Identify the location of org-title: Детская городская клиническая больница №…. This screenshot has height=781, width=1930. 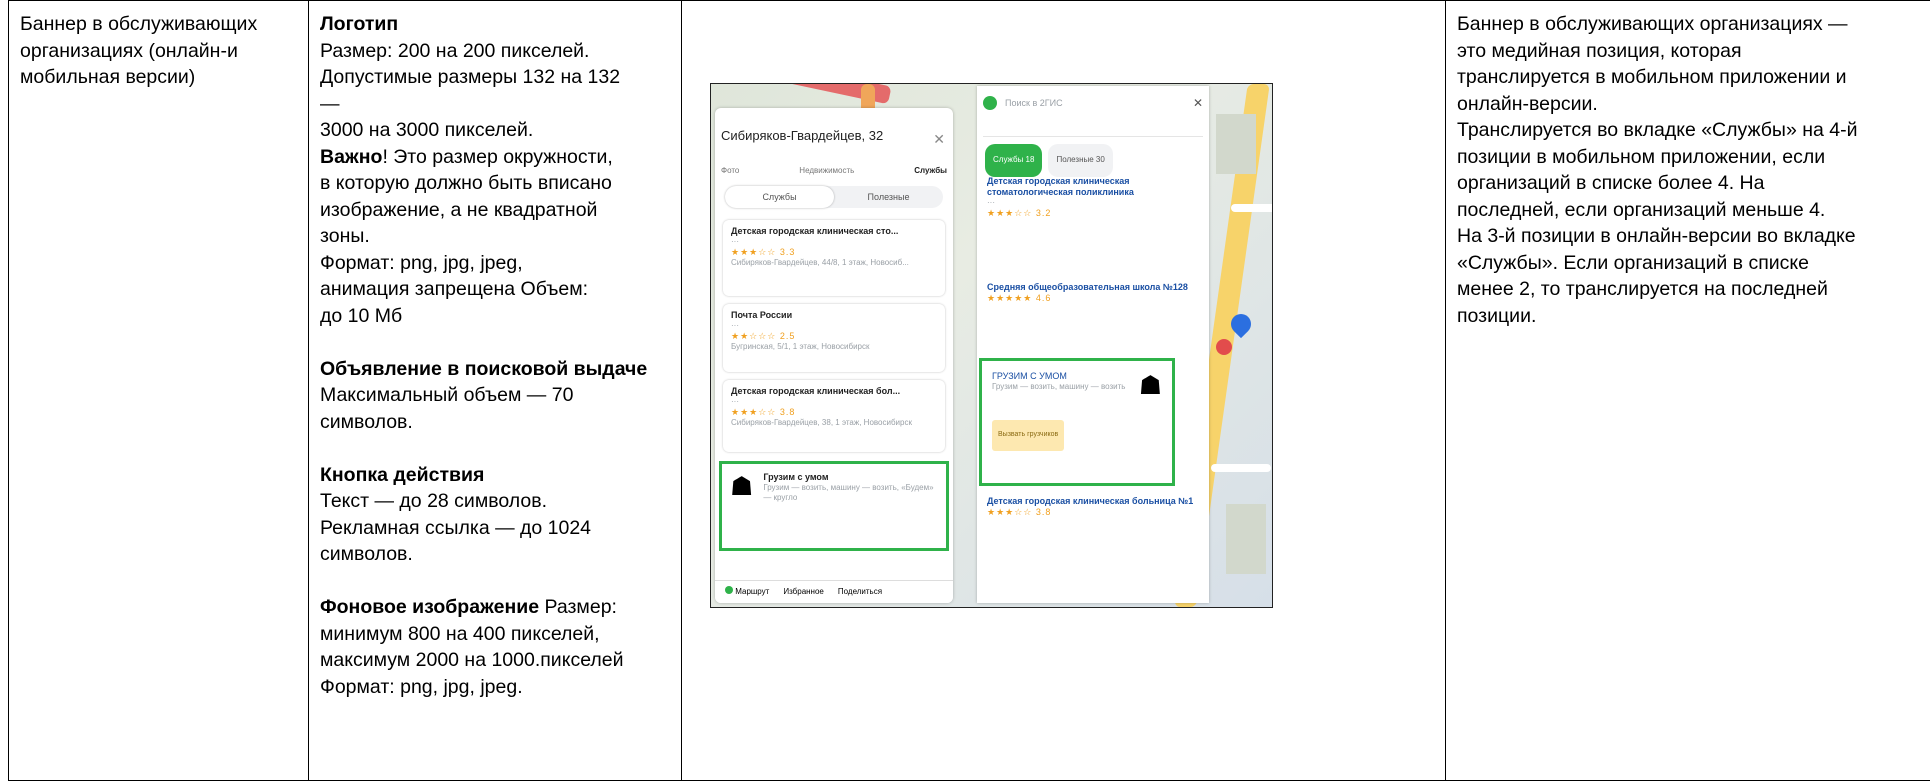
(1093, 501).